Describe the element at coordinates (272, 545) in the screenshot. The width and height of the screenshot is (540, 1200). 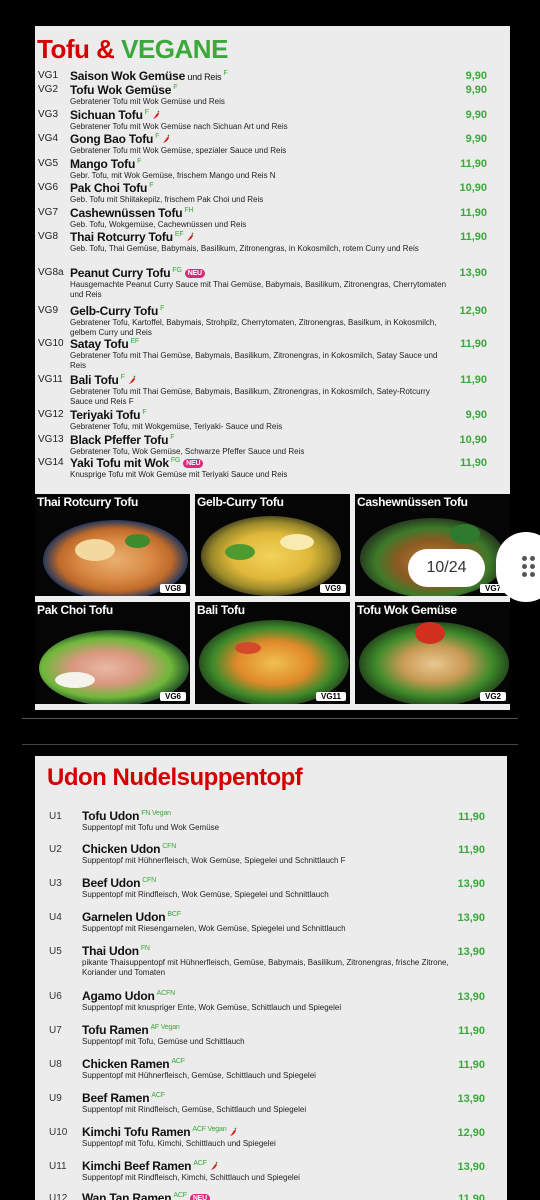
I see `photo-gelb-curry-tofu: Gelb-Curry Tofu VG9` at that location.